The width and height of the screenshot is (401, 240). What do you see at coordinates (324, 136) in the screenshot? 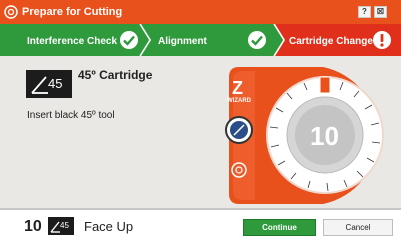
I see `dial-value: 10` at bounding box center [324, 136].